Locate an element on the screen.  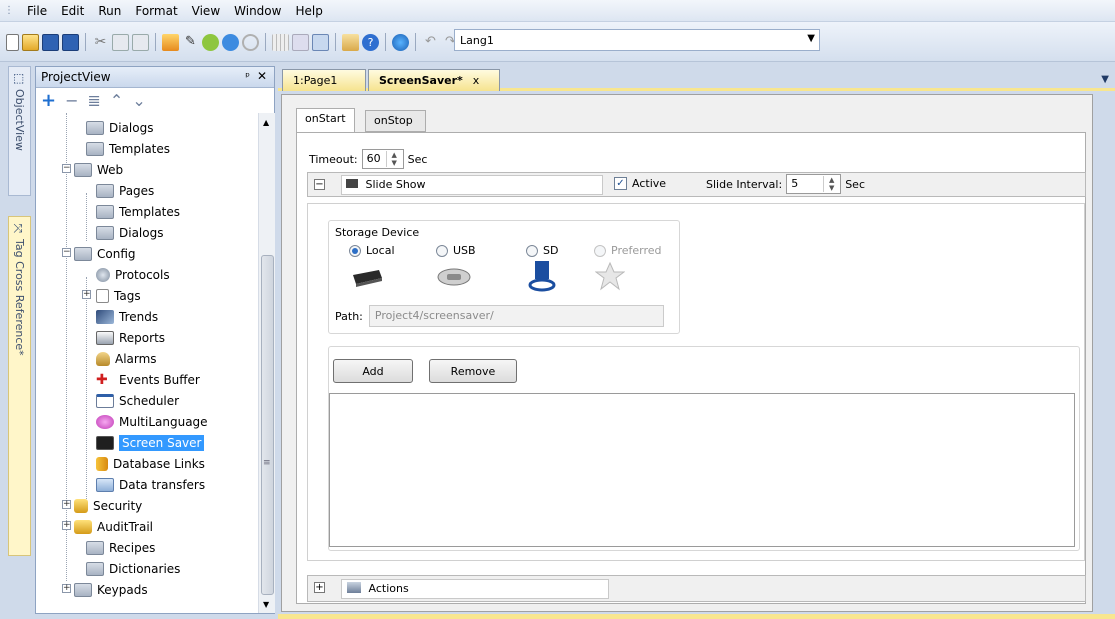
menu-grip-icon: ⋮ is located at coordinates (9, 10).